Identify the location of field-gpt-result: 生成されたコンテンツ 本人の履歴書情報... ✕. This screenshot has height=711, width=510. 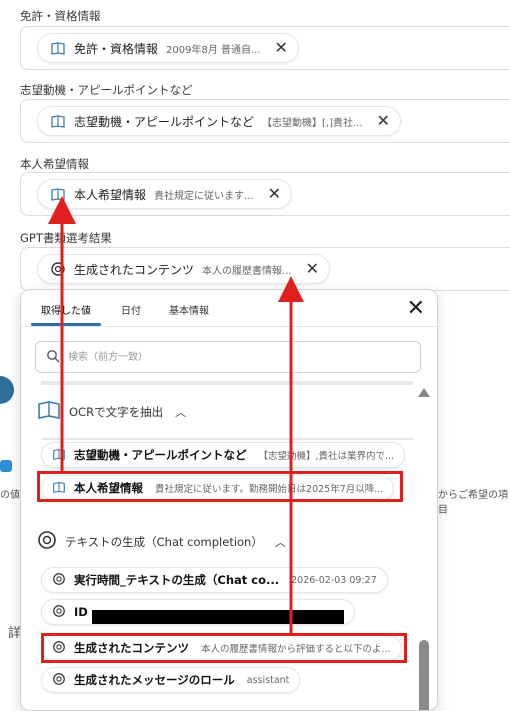
(265, 269).